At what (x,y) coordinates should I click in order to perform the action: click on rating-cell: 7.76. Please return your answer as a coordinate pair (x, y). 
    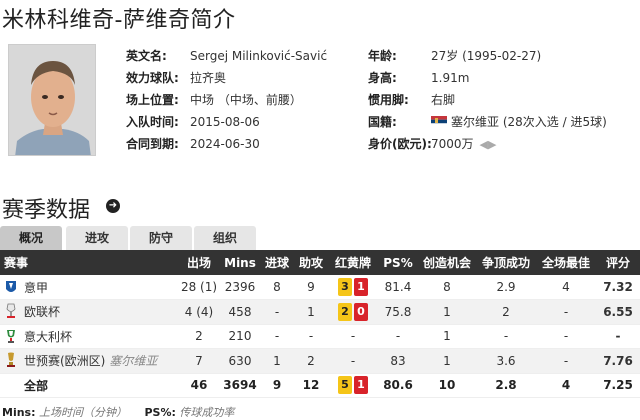
    Looking at the image, I should click on (618, 361).